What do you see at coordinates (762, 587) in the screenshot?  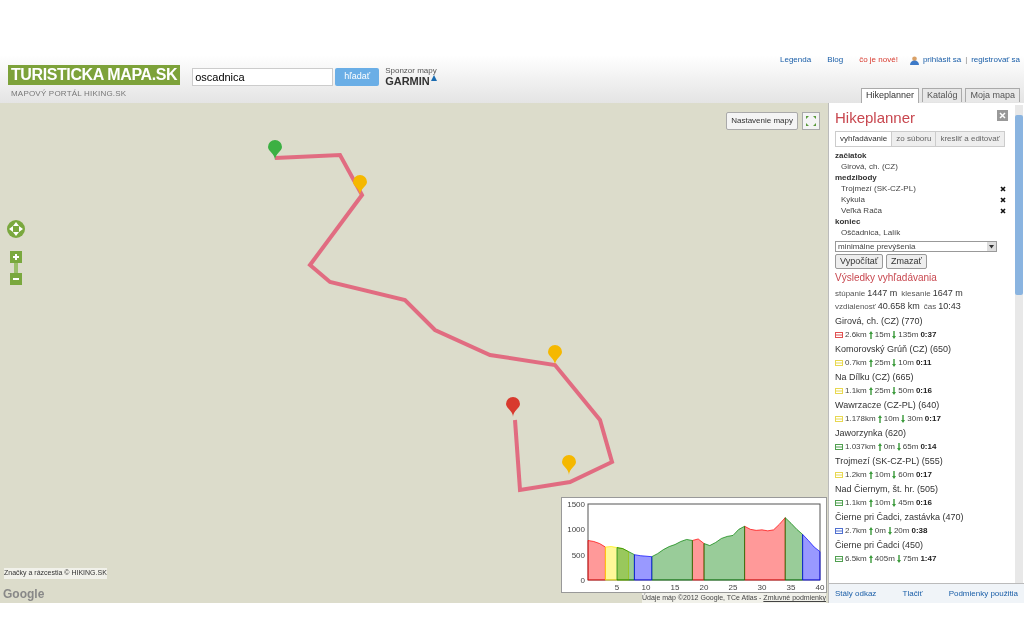 I see `x-tick-label: 30` at bounding box center [762, 587].